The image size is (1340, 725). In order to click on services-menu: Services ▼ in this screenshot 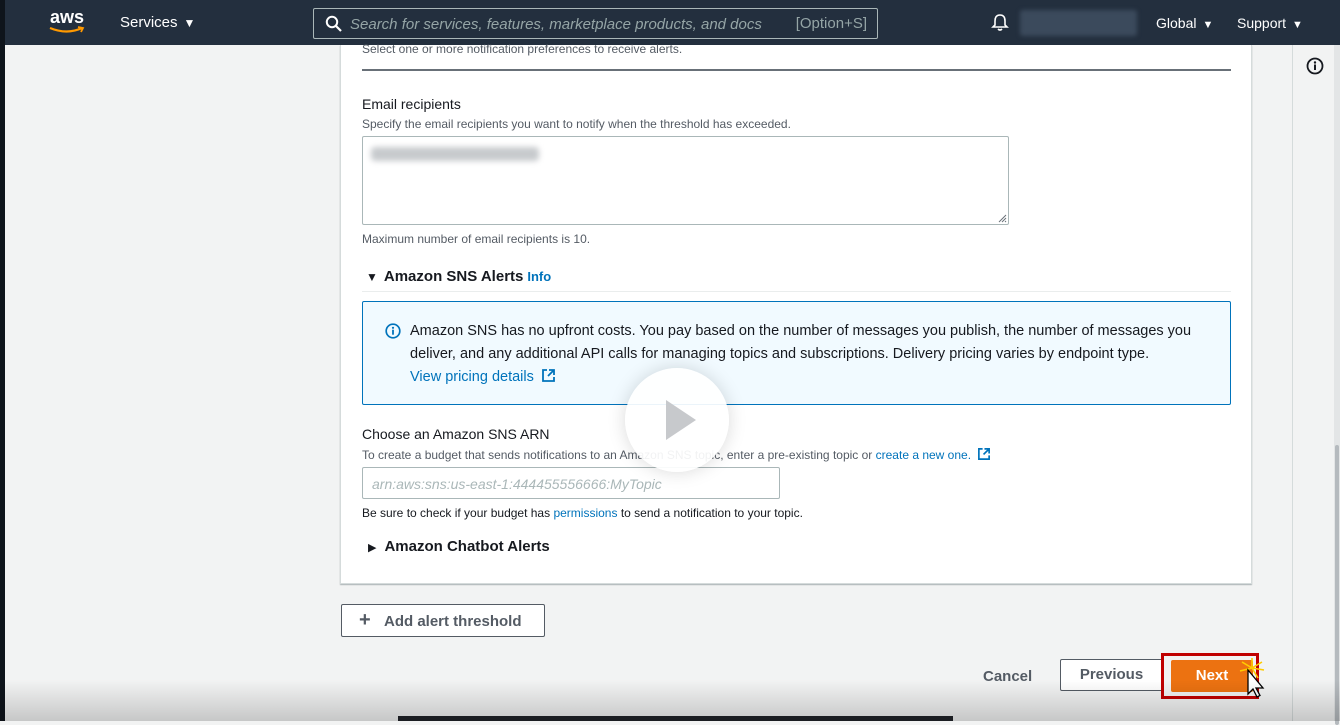, I will do `click(157, 22)`.